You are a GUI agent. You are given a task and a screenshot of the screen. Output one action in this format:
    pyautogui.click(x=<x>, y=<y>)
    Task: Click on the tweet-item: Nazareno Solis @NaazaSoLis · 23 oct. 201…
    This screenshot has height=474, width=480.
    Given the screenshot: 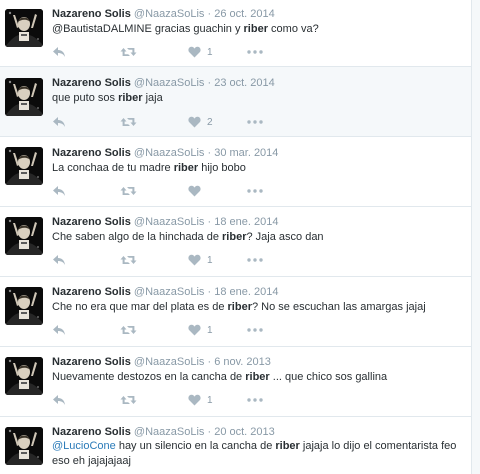 What is the action you would take?
    pyautogui.click(x=236, y=102)
    